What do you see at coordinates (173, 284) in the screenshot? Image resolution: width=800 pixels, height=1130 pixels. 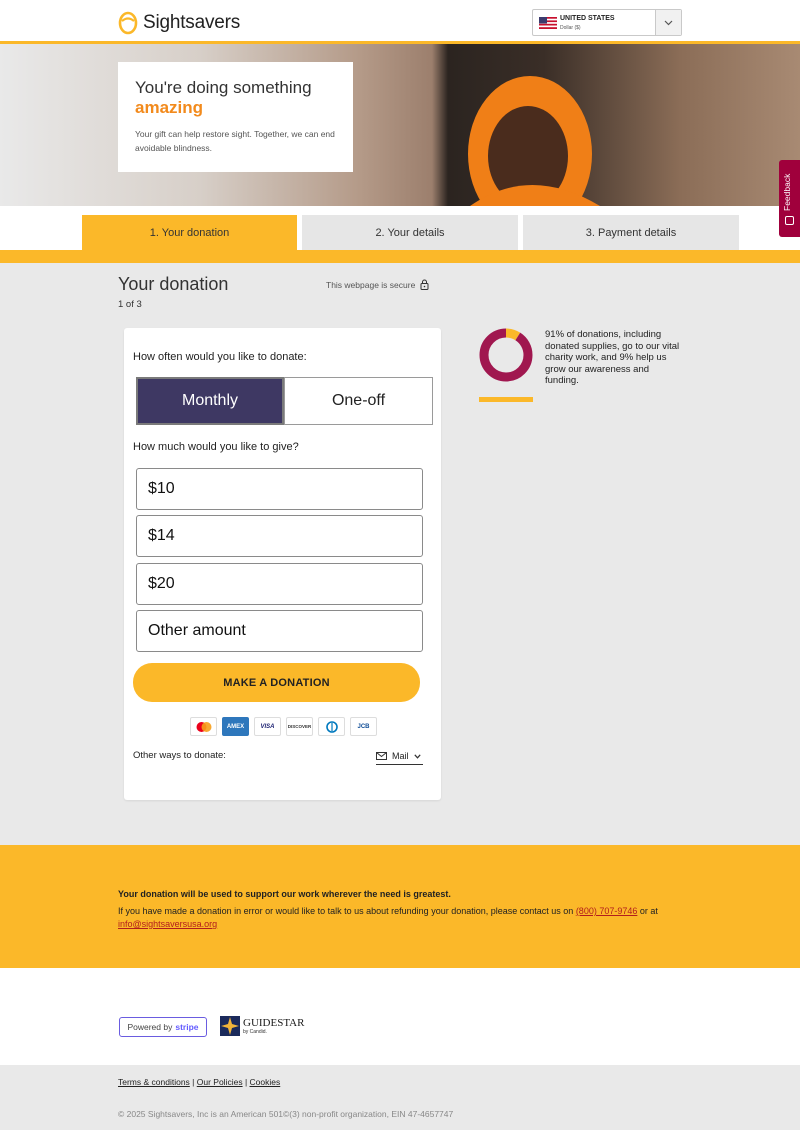 I see `page-title: Your donation` at bounding box center [173, 284].